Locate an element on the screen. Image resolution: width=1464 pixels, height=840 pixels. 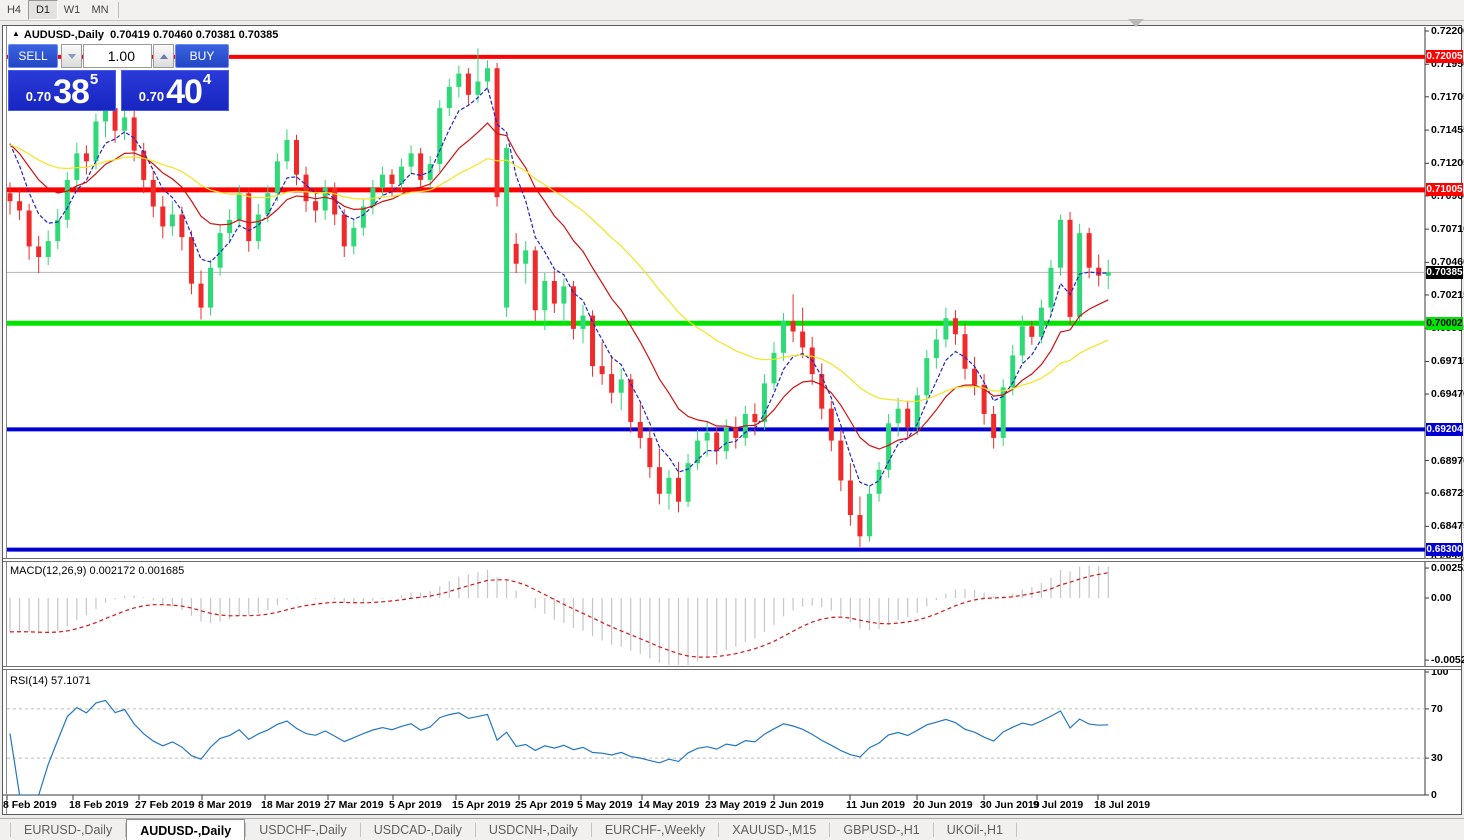
symbol-tab-usdcad-daily: USDCAD-,Daily is located at coordinates (418, 829).